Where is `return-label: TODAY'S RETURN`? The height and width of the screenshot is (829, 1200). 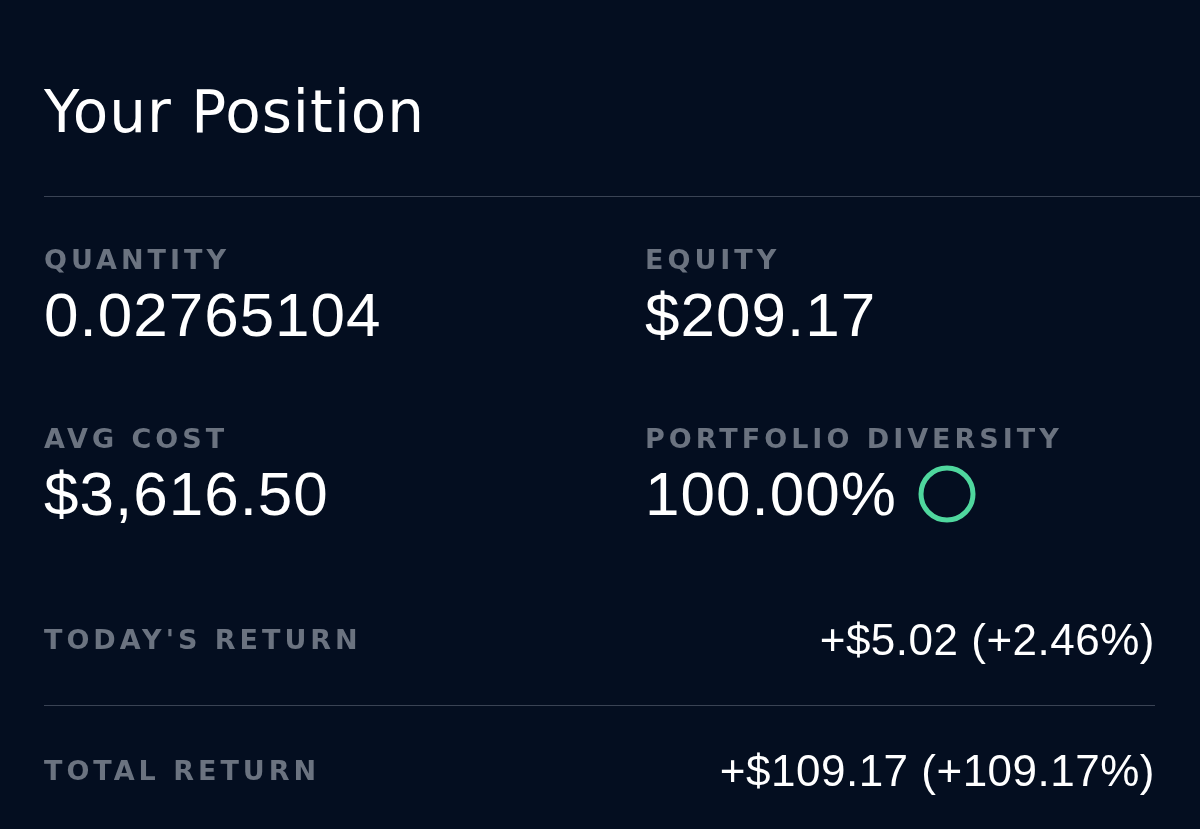 return-label: TODAY'S RETURN is located at coordinates (203, 640).